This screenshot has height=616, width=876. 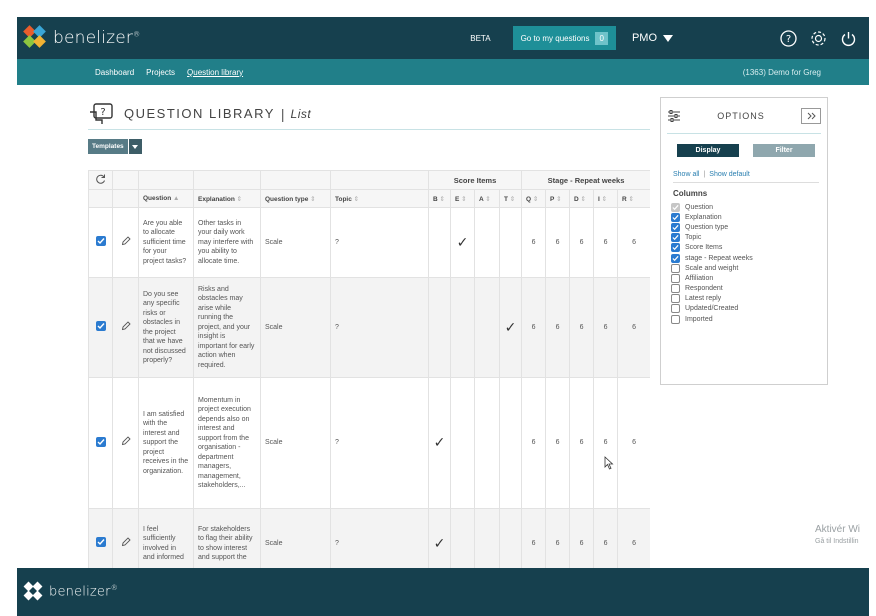 What do you see at coordinates (811, 115) in the screenshot?
I see `collapse-panel-icon` at bounding box center [811, 115].